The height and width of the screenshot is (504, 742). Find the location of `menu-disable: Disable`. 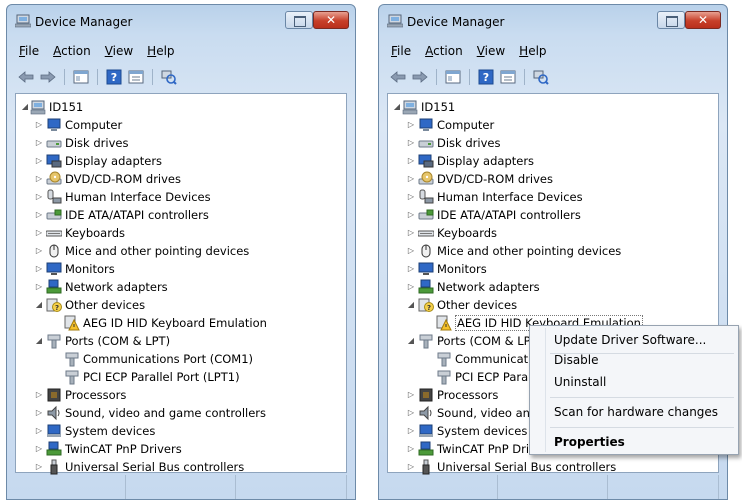

menu-disable: Disable is located at coordinates (576, 360).